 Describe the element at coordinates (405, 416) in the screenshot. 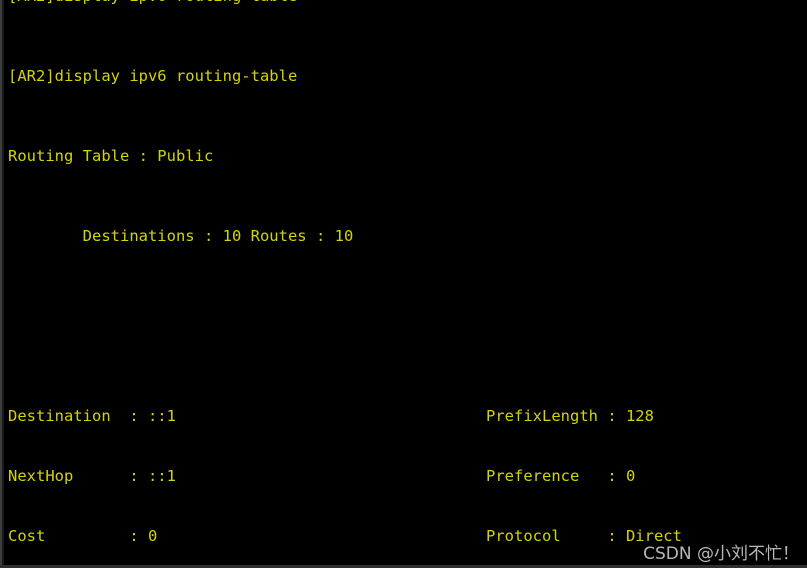

I see `route-entry-row: Destination : ::1 PrefixLength : 128` at that location.